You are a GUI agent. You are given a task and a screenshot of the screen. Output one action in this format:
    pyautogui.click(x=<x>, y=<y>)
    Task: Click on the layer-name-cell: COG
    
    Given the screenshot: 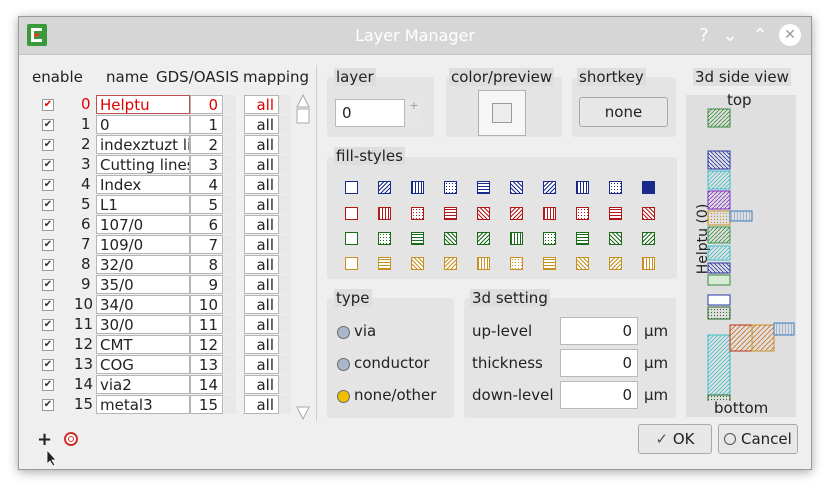 What is the action you would take?
    pyautogui.click(x=143, y=364)
    